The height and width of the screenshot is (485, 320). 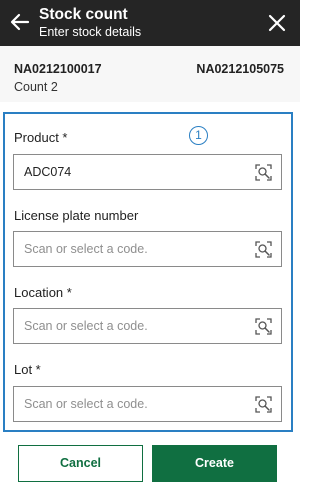 I want to click on page-subtitle: Enter stock details, so click(x=90, y=32).